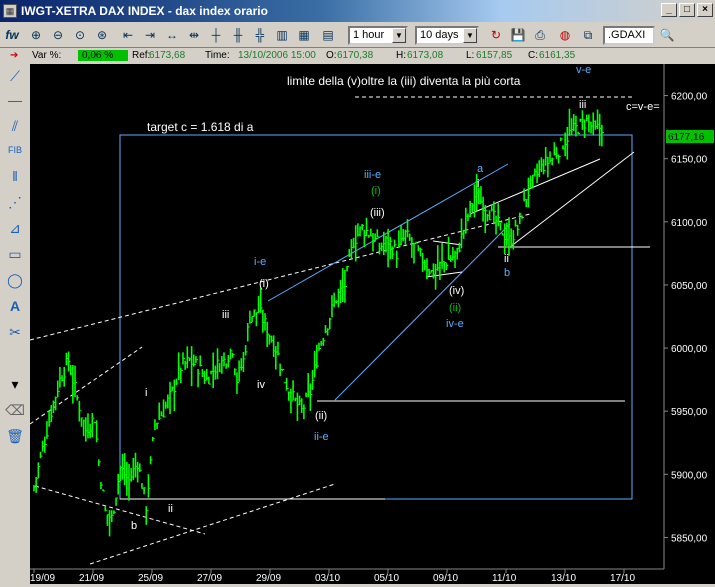 The height and width of the screenshot is (587, 715). I want to click on x-tick-label: 29/09, so click(268, 578).